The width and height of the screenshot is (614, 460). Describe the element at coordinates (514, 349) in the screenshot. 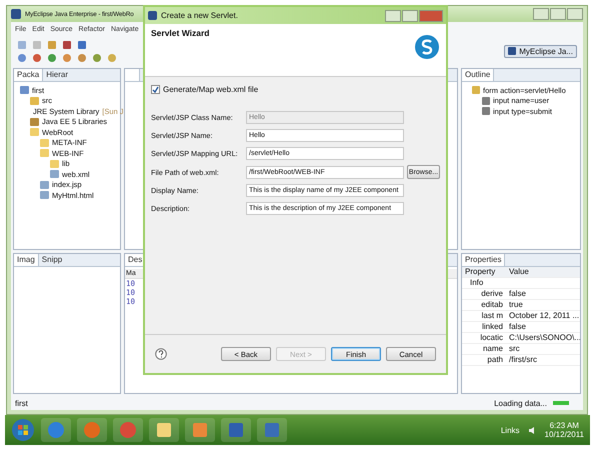

I see `property-value: src` at that location.